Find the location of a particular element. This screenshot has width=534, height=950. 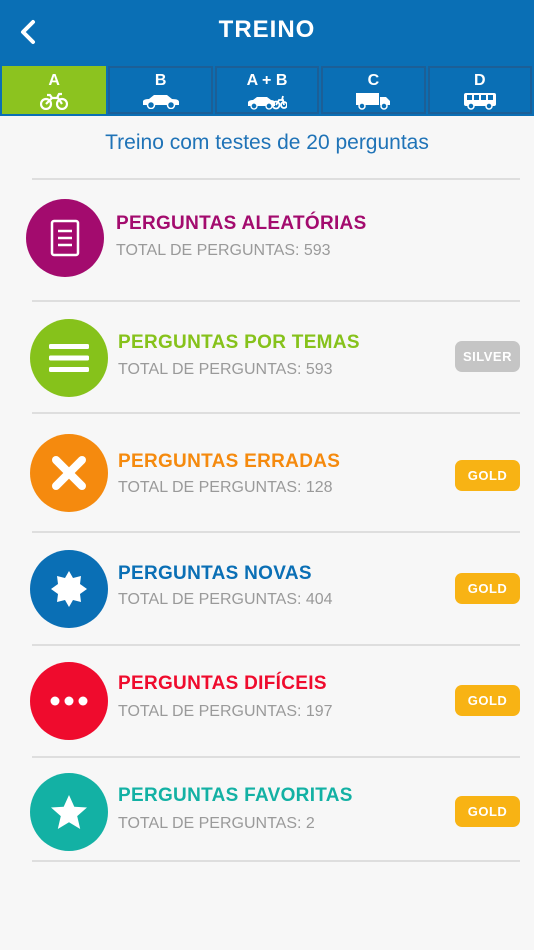

training-subtitle: Treino com testes de 20 perguntas is located at coordinates (267, 142).